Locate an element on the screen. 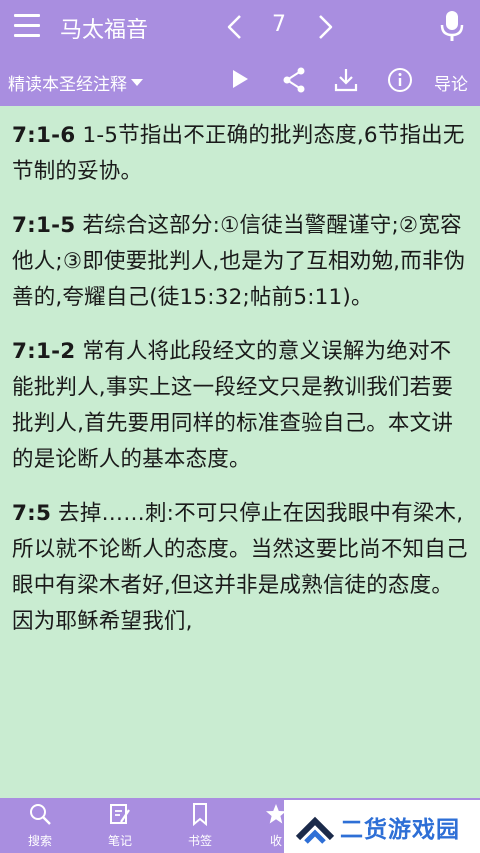  watermark-logo: 二货游戏园 is located at coordinates (382, 826).